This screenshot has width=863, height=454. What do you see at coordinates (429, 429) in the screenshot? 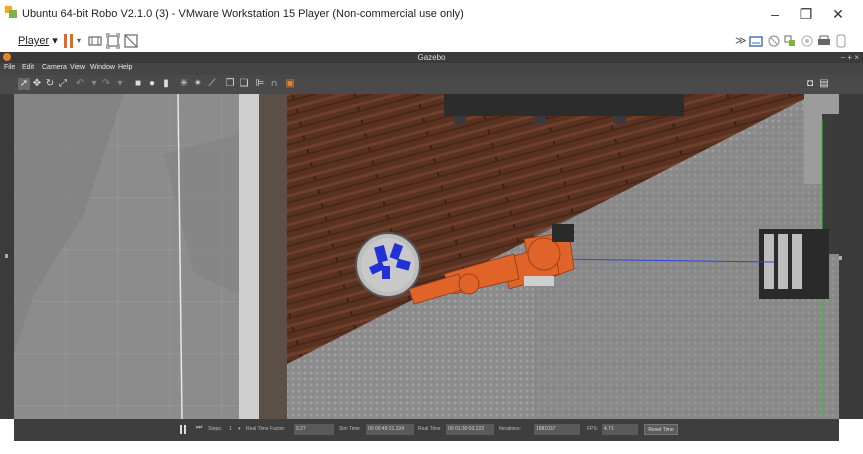
I see `real-time-label: Real Time` at bounding box center [429, 429].